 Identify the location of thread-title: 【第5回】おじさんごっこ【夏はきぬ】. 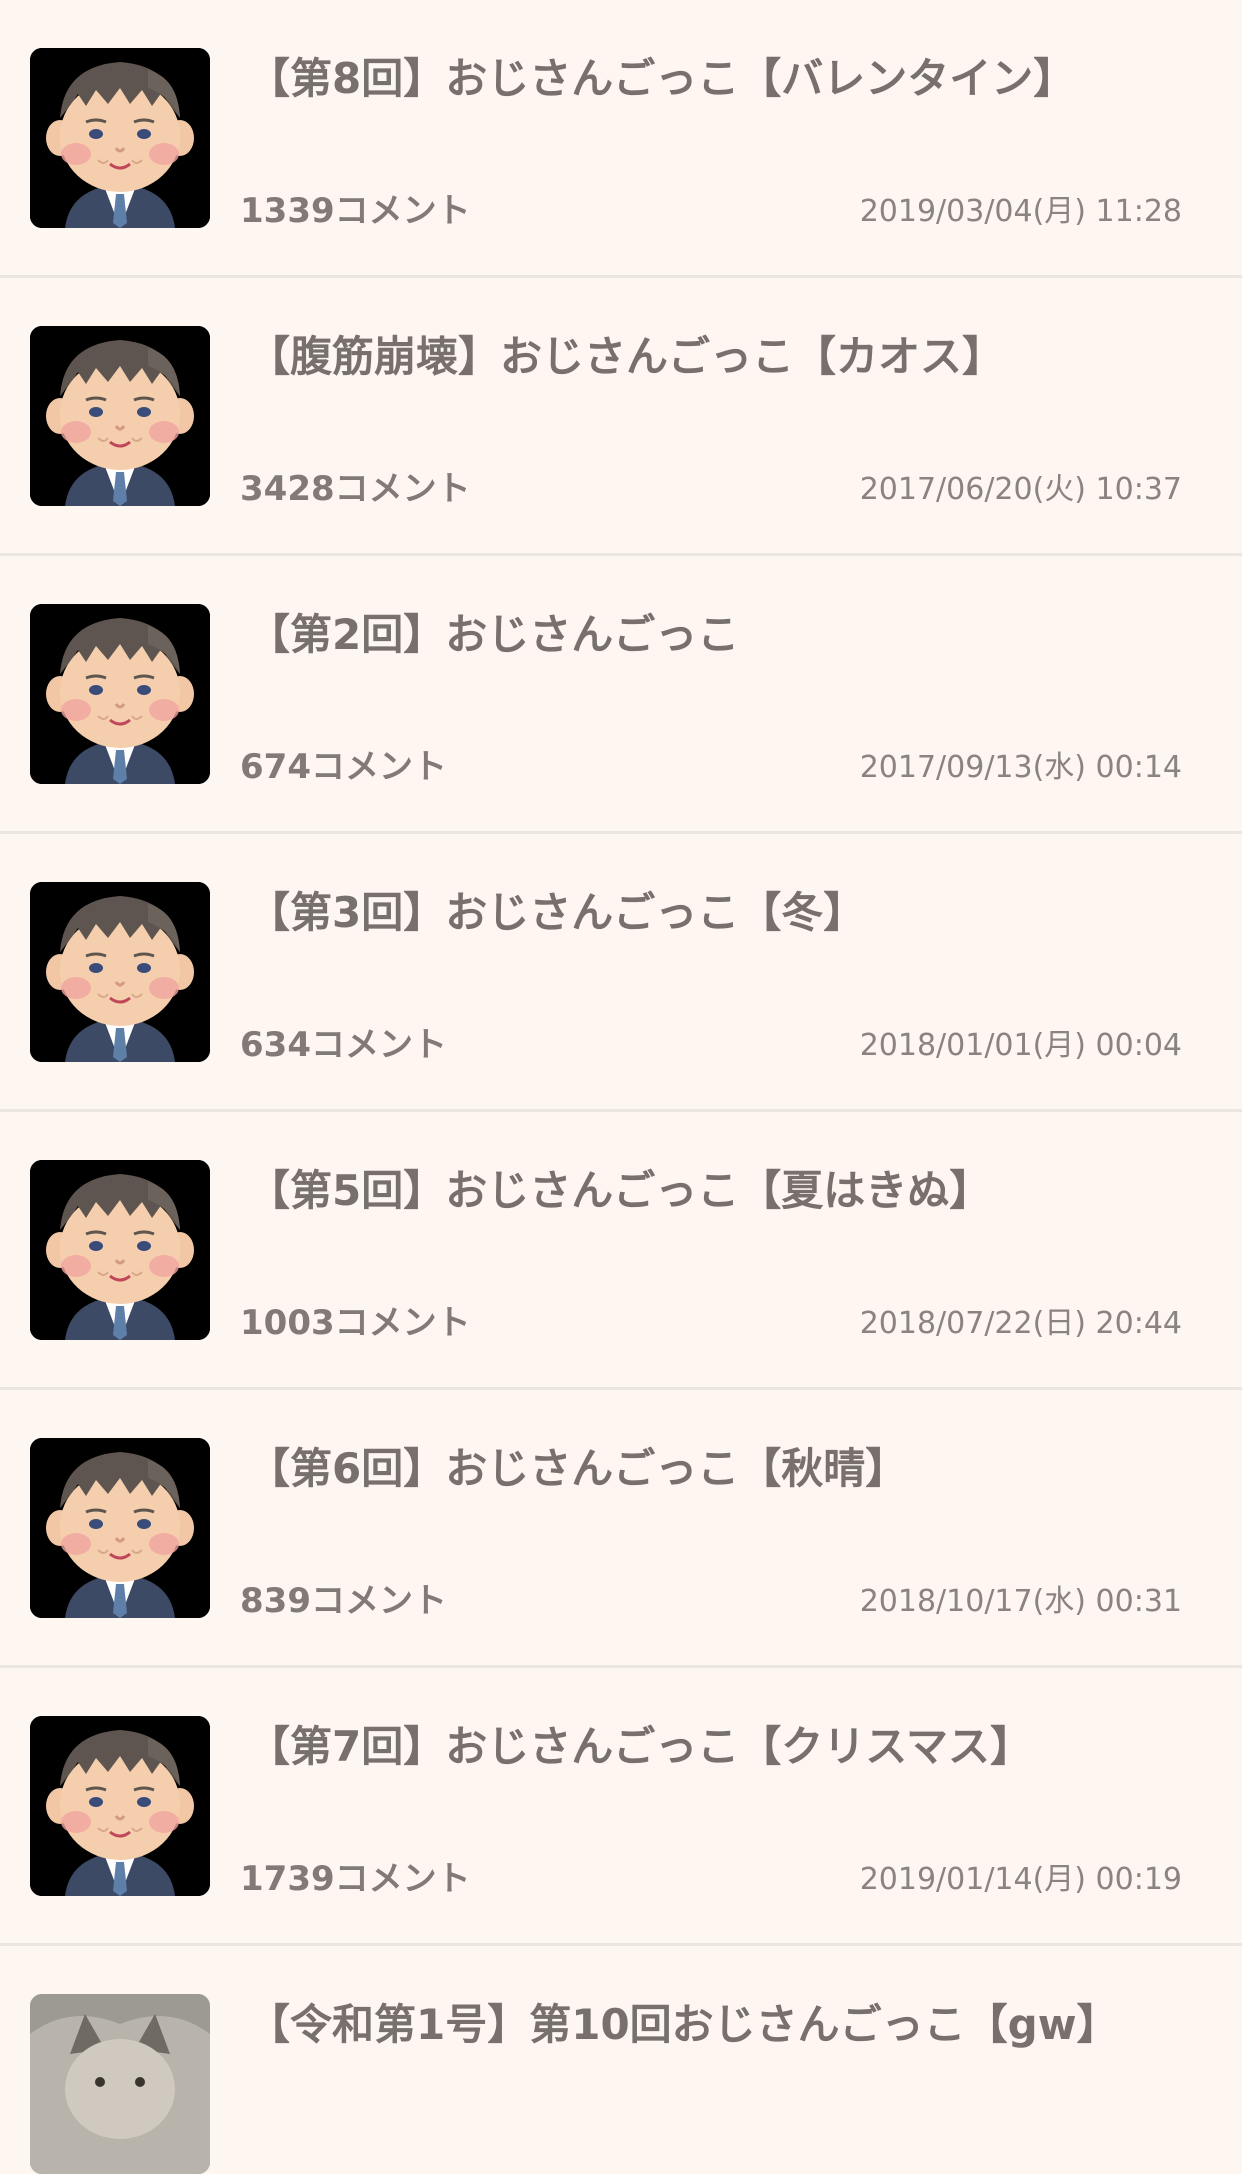
(725, 1191).